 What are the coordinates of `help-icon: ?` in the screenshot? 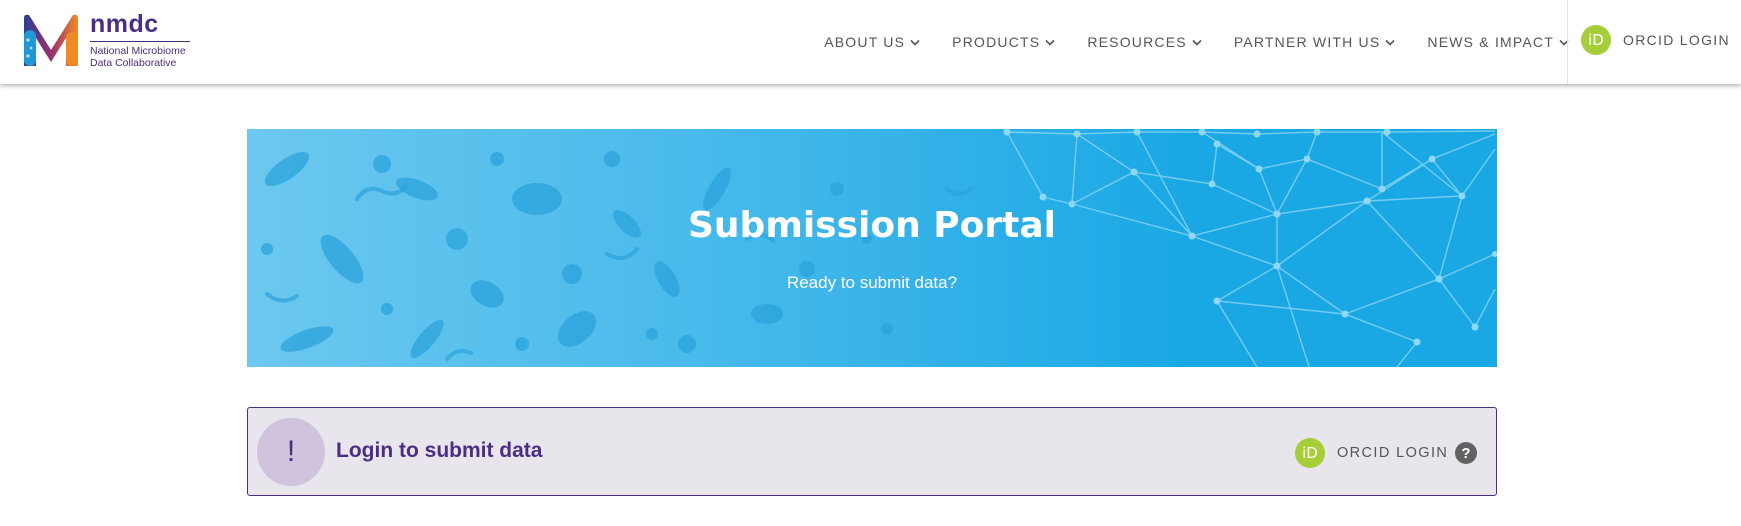 It's located at (1466, 453).